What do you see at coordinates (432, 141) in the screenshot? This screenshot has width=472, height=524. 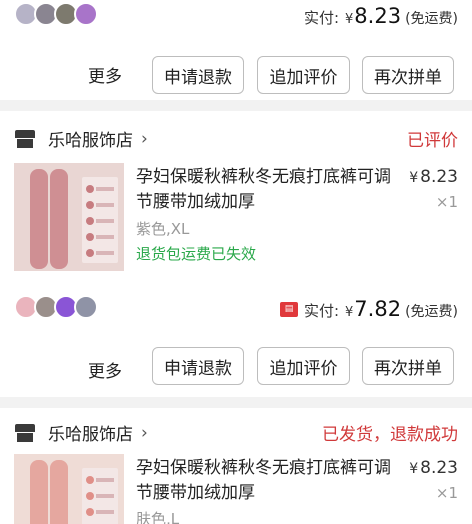 I see `order-status: 已评价` at bounding box center [432, 141].